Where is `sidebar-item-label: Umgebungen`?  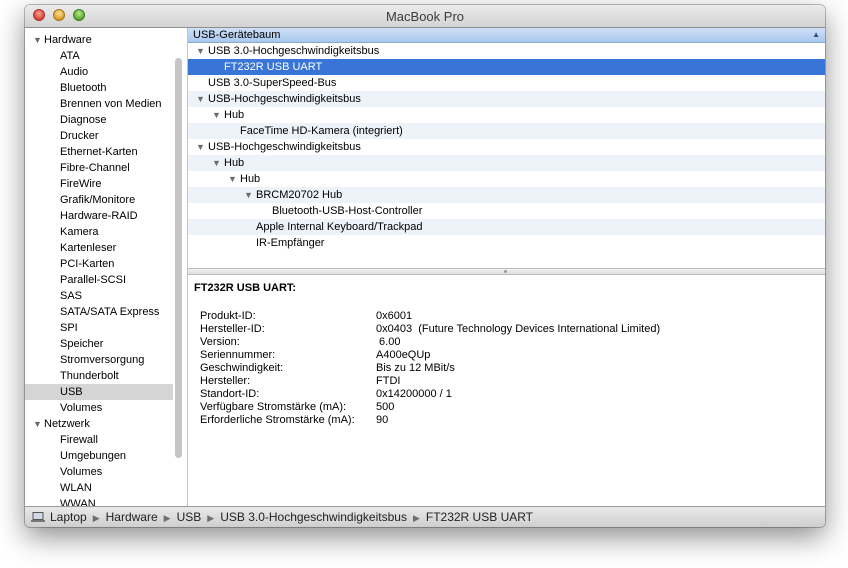 sidebar-item-label: Umgebungen is located at coordinates (93, 456).